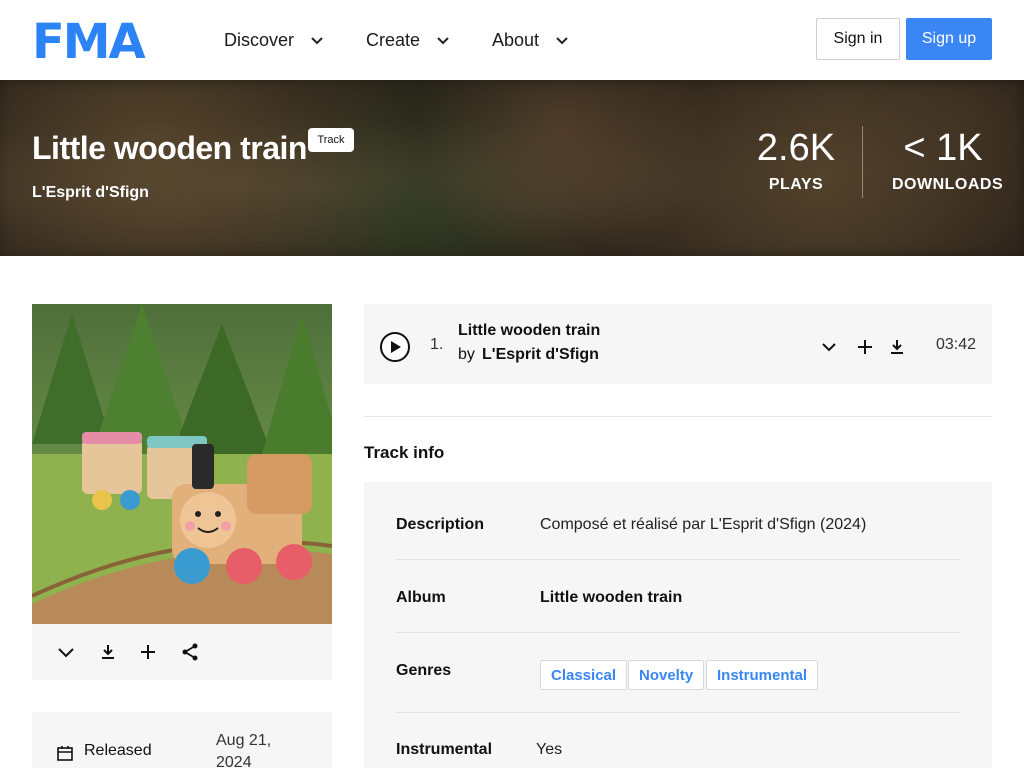 Image resolution: width=1024 pixels, height=768 pixels. Describe the element at coordinates (182, 740) in the screenshot. I see `release-card: Released Aug 21, 2024` at that location.